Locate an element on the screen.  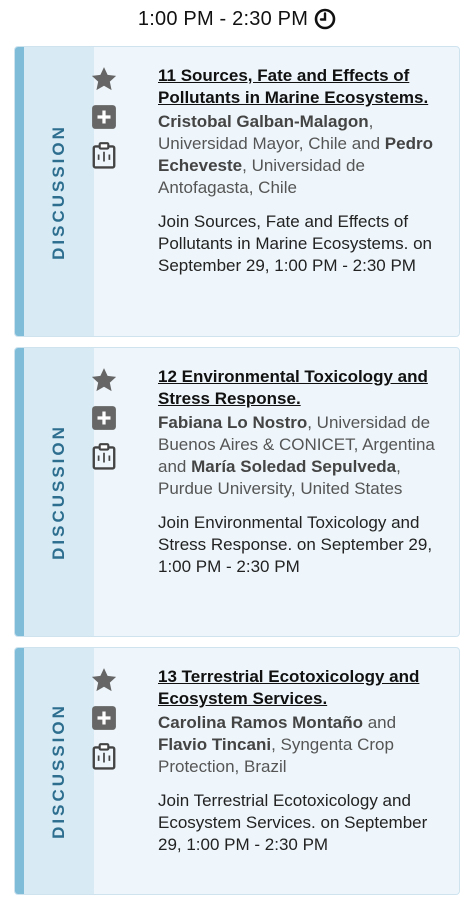
speaker-name: María Soledad Sepulveda is located at coordinates (294, 466).